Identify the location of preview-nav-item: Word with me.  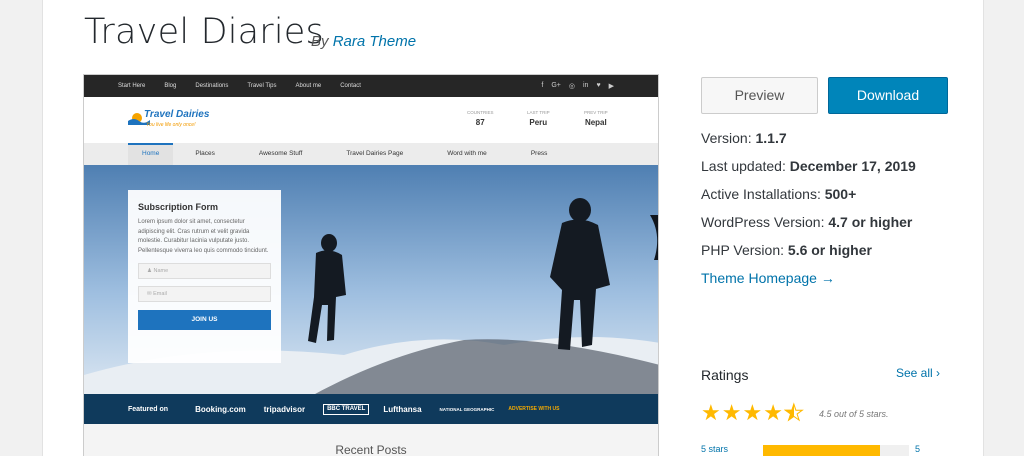
(467, 153).